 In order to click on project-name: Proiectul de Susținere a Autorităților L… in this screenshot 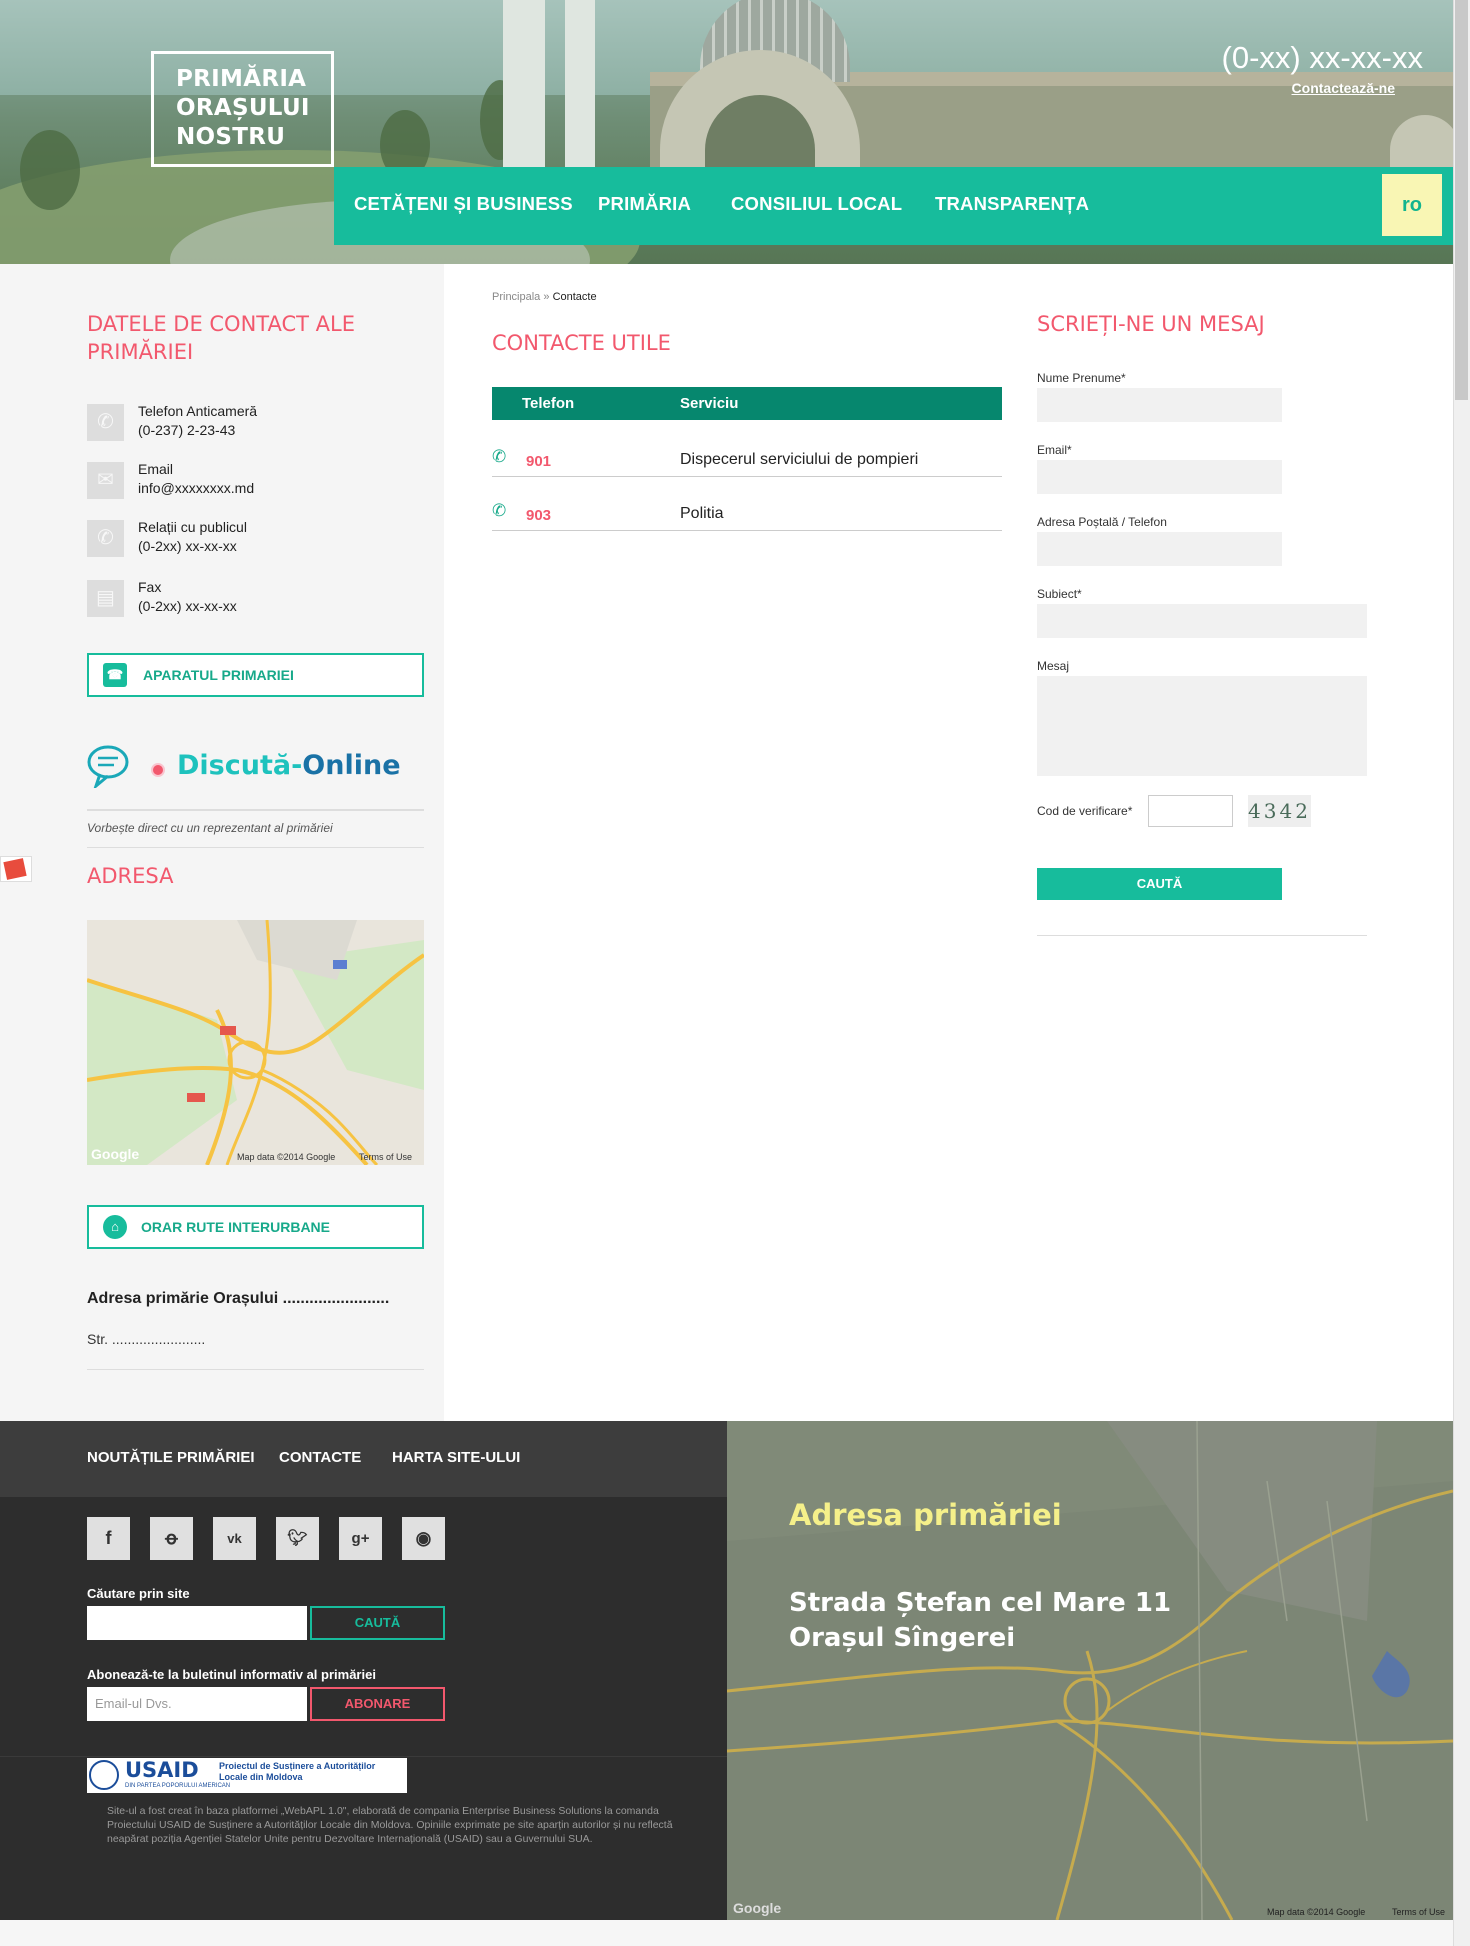, I will do `click(297, 1771)`.